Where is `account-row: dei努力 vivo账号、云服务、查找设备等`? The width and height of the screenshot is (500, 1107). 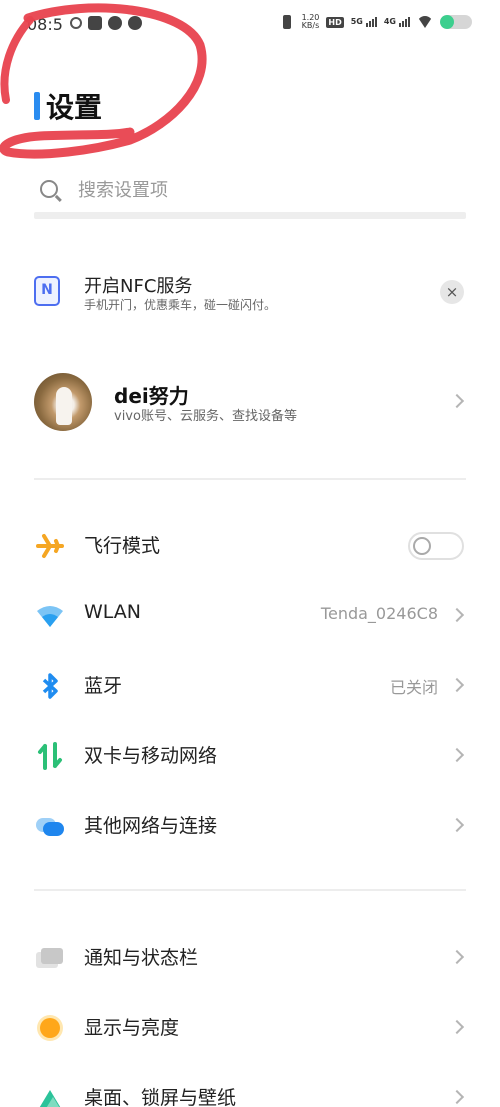 account-row: dei努力 vivo账号、云服务、查找设备等 is located at coordinates (250, 402).